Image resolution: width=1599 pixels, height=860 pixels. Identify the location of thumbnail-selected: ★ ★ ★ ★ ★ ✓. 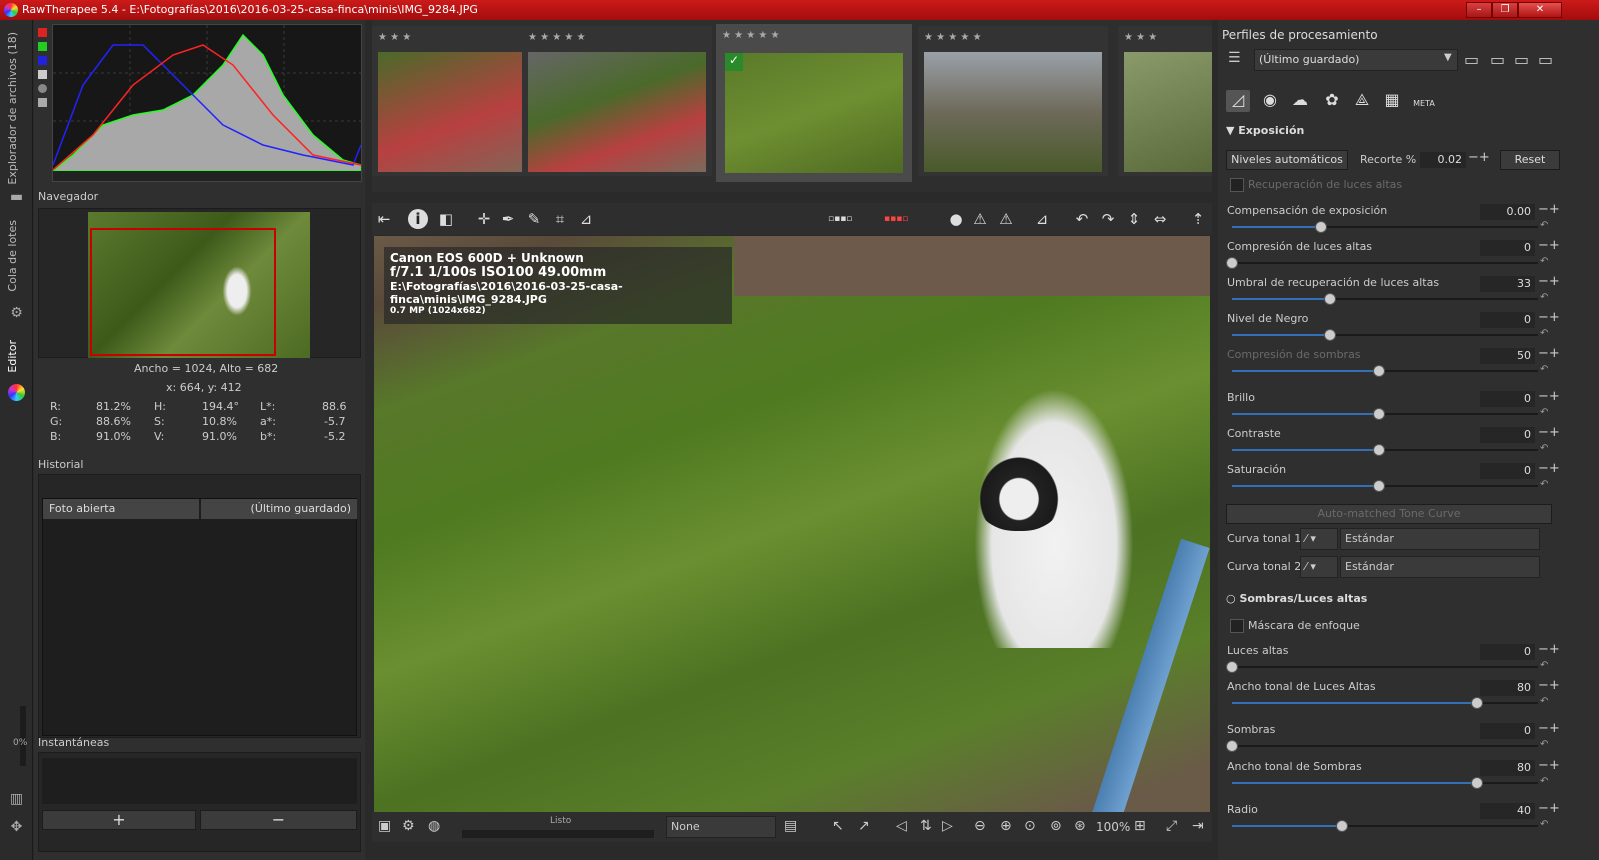
(814, 103).